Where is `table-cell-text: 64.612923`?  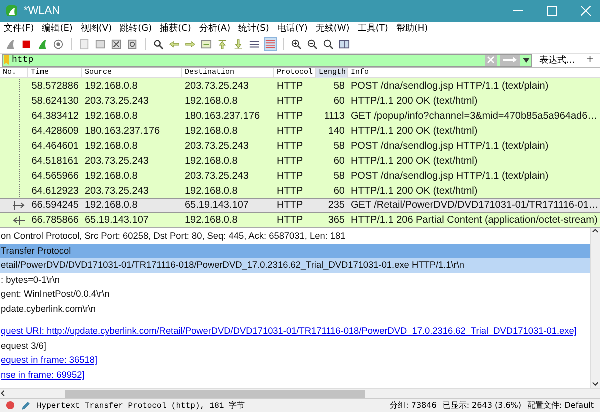 table-cell-text: 64.612923 is located at coordinates (55, 192).